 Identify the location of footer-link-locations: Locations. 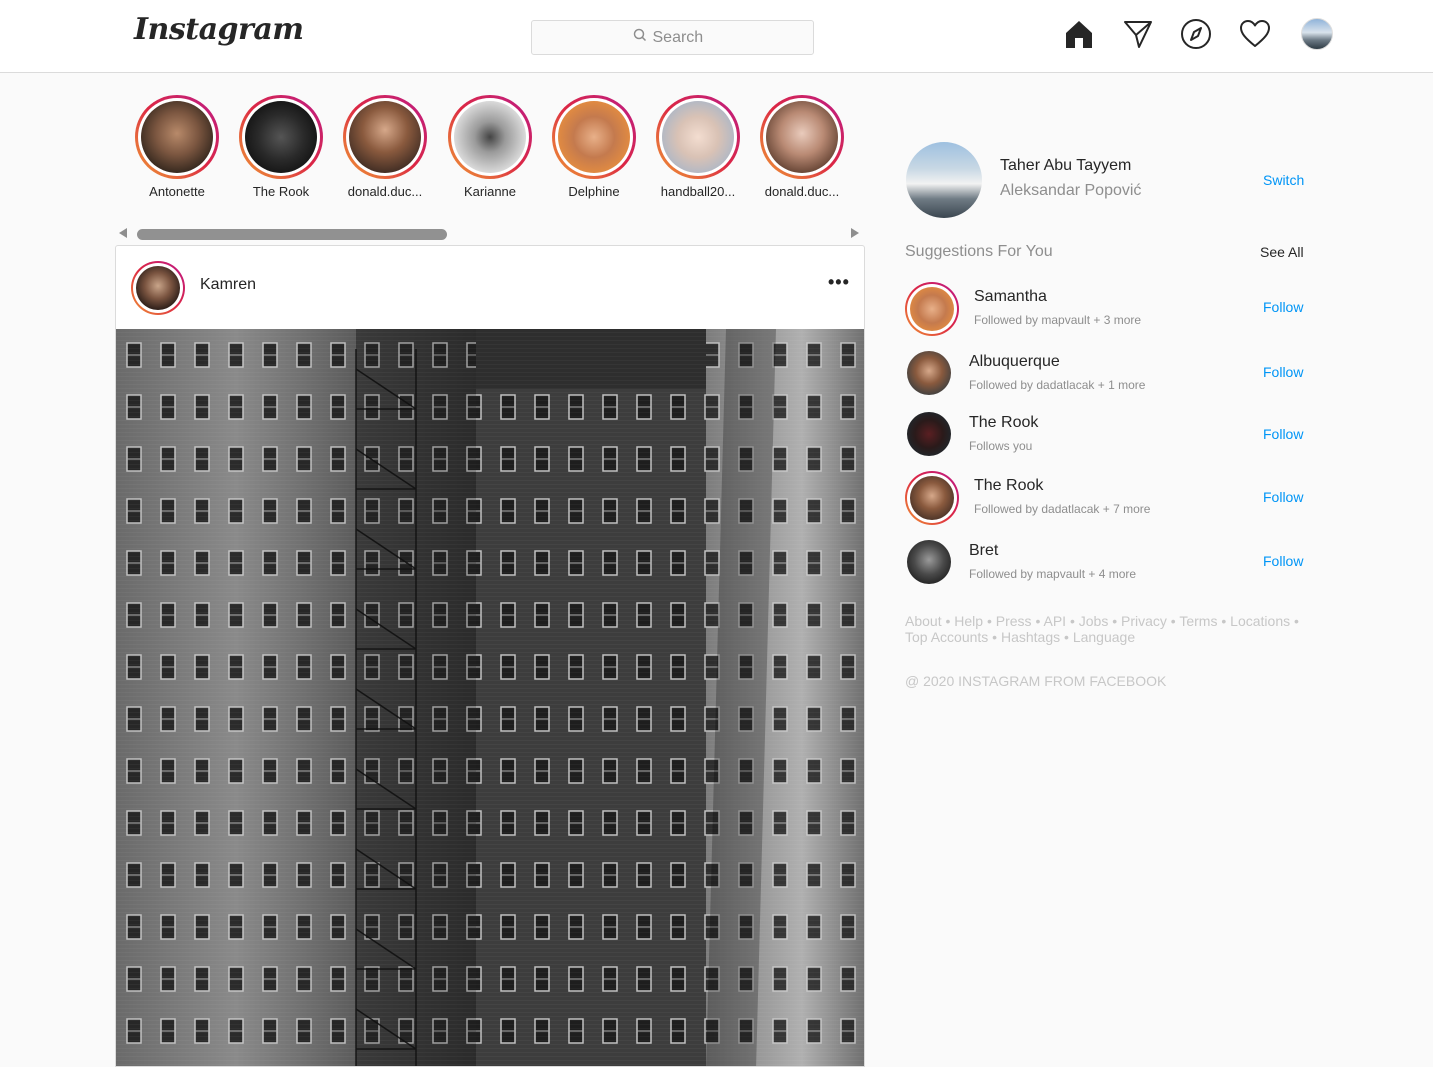
(1260, 621).